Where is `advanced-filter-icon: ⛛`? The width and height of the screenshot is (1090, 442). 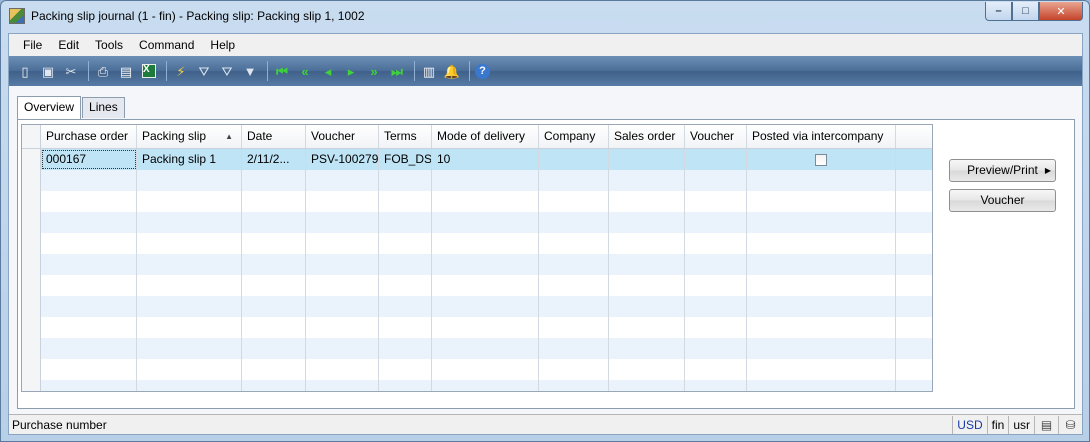
advanced-filter-icon: ⛛ is located at coordinates (227, 71).